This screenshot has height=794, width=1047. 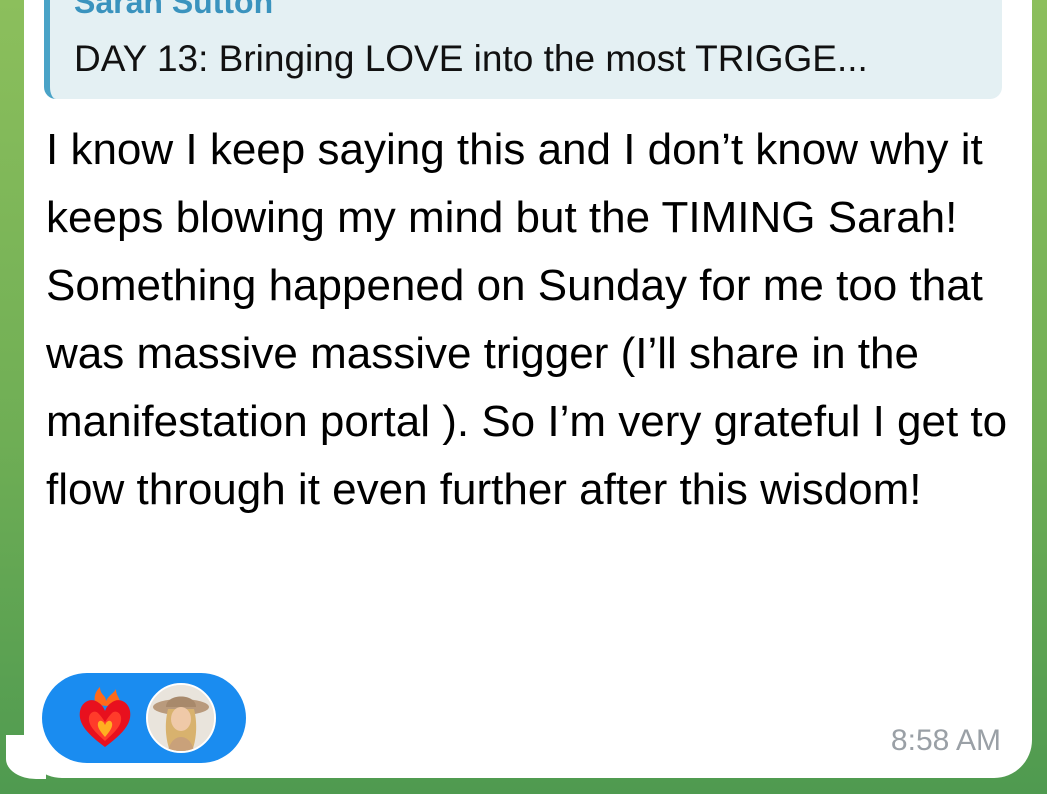 I want to click on reaction-pill, so click(x=144, y=718).